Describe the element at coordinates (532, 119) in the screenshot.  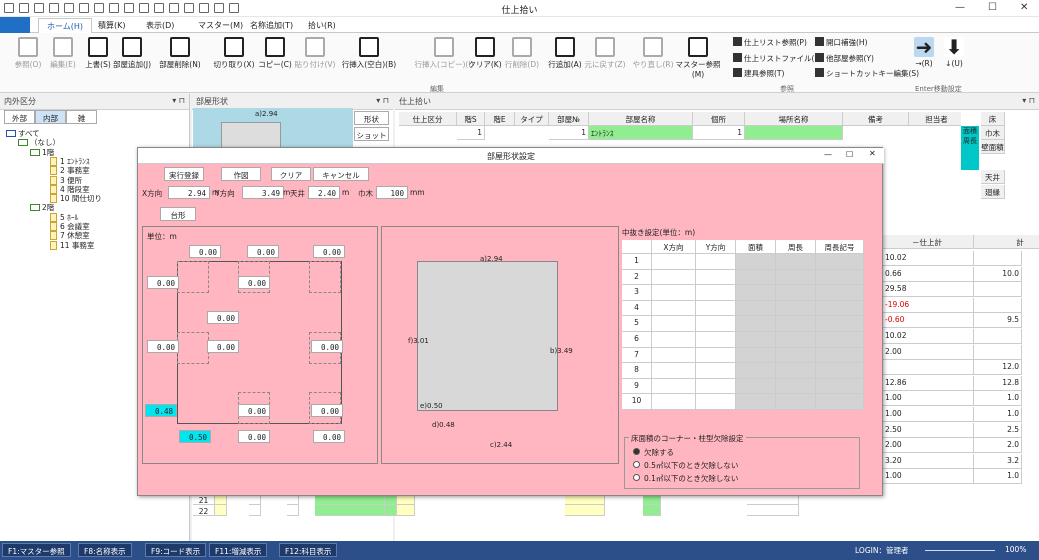
I see `column-header: タイプ` at that location.